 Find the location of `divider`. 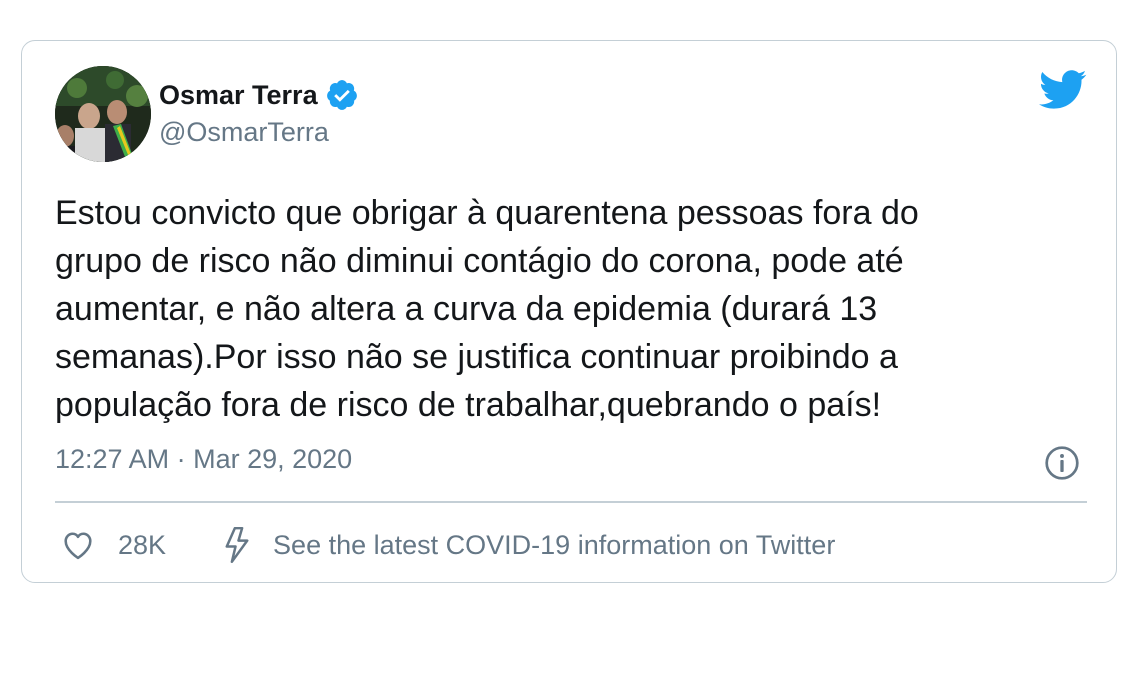

divider is located at coordinates (571, 502).